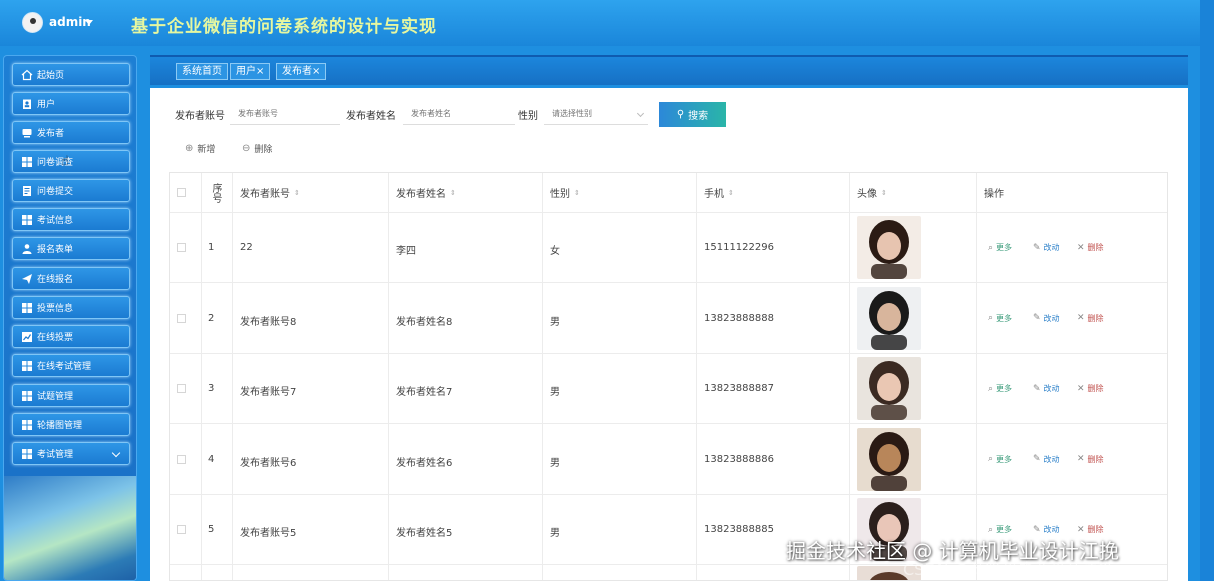 This screenshot has width=1214, height=581. What do you see at coordinates (211, 388) in the screenshot?
I see `cell-index: 3` at bounding box center [211, 388].